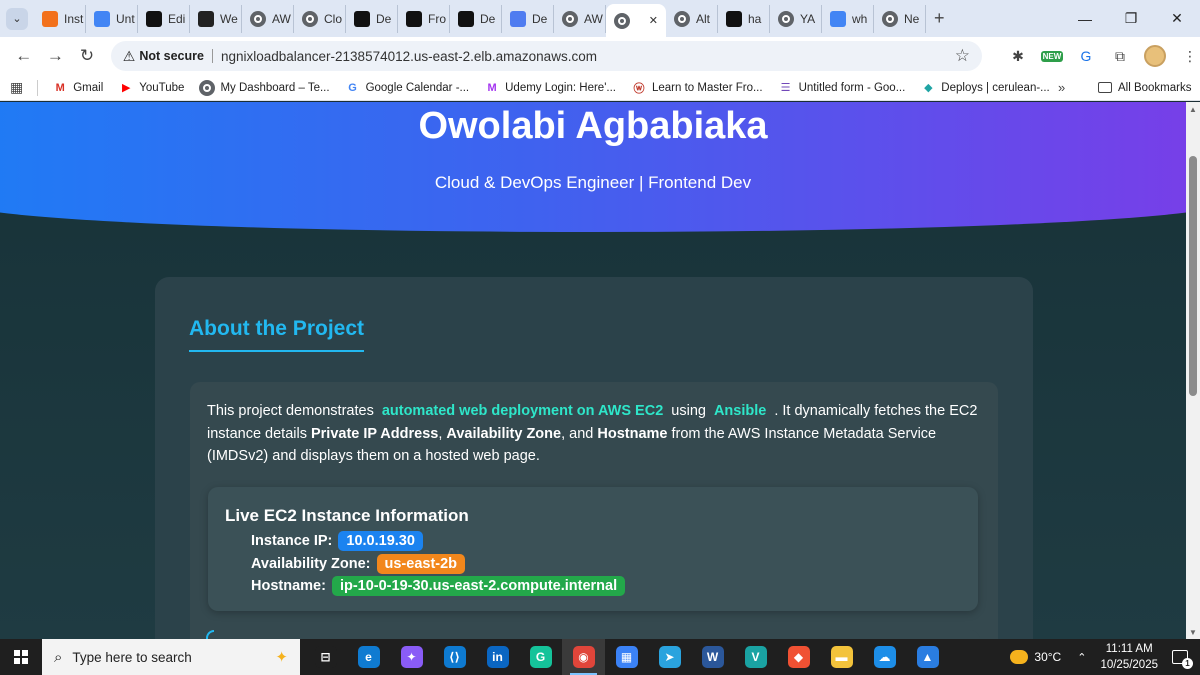 This screenshot has height=675, width=1200. I want to click on photos-taskbar-button: ▲, so click(927, 657).